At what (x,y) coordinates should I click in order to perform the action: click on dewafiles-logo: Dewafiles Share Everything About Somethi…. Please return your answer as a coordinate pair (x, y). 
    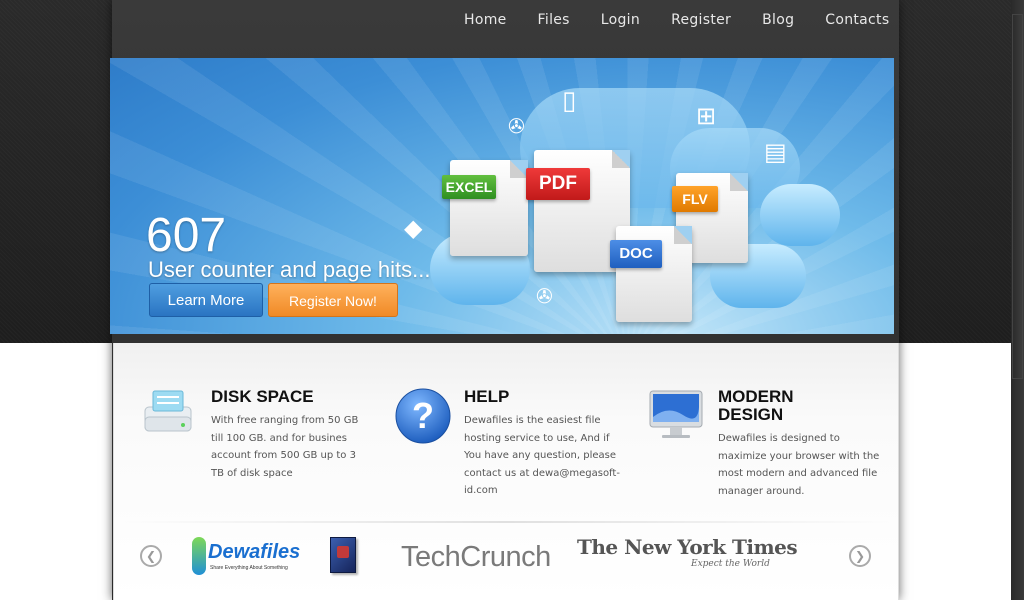
    Looking at the image, I should click on (246, 557).